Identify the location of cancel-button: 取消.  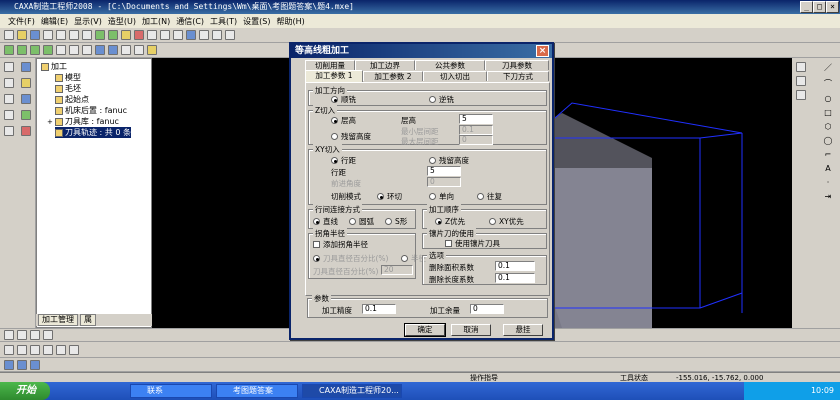
(471, 330).